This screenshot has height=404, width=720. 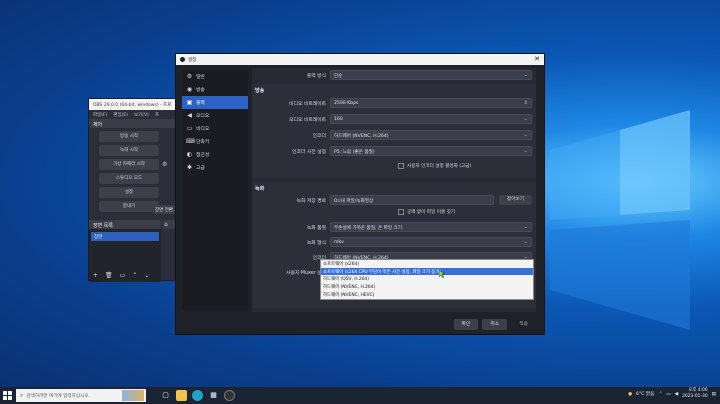 I want to click on keyboard-icon: ⌨, so click(x=190, y=141).